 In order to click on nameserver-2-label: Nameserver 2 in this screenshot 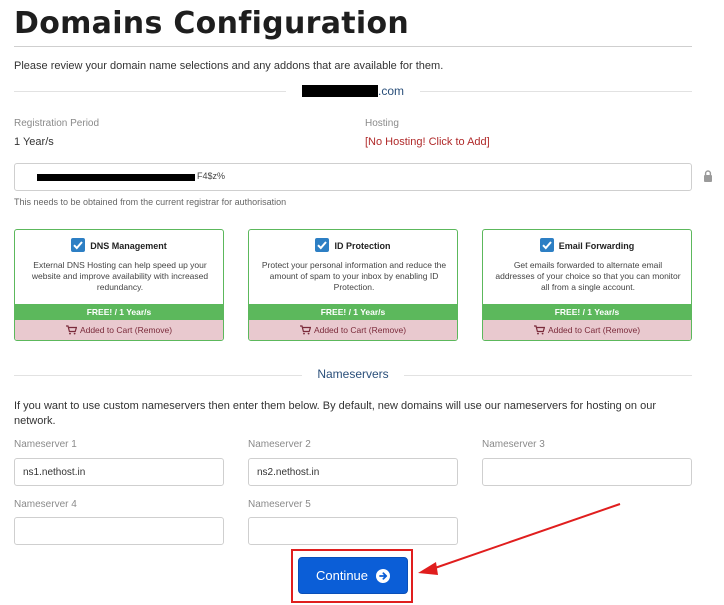, I will do `click(279, 444)`.